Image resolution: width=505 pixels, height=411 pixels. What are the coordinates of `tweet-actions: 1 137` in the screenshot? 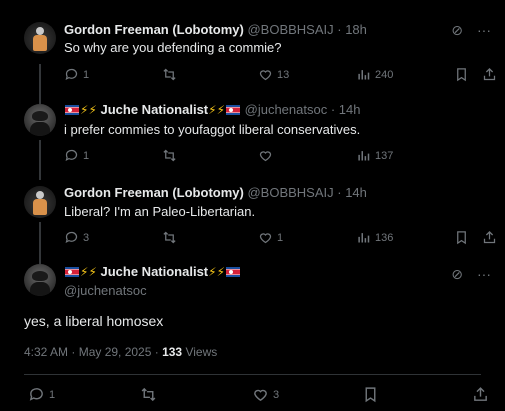 It's located at (280, 158).